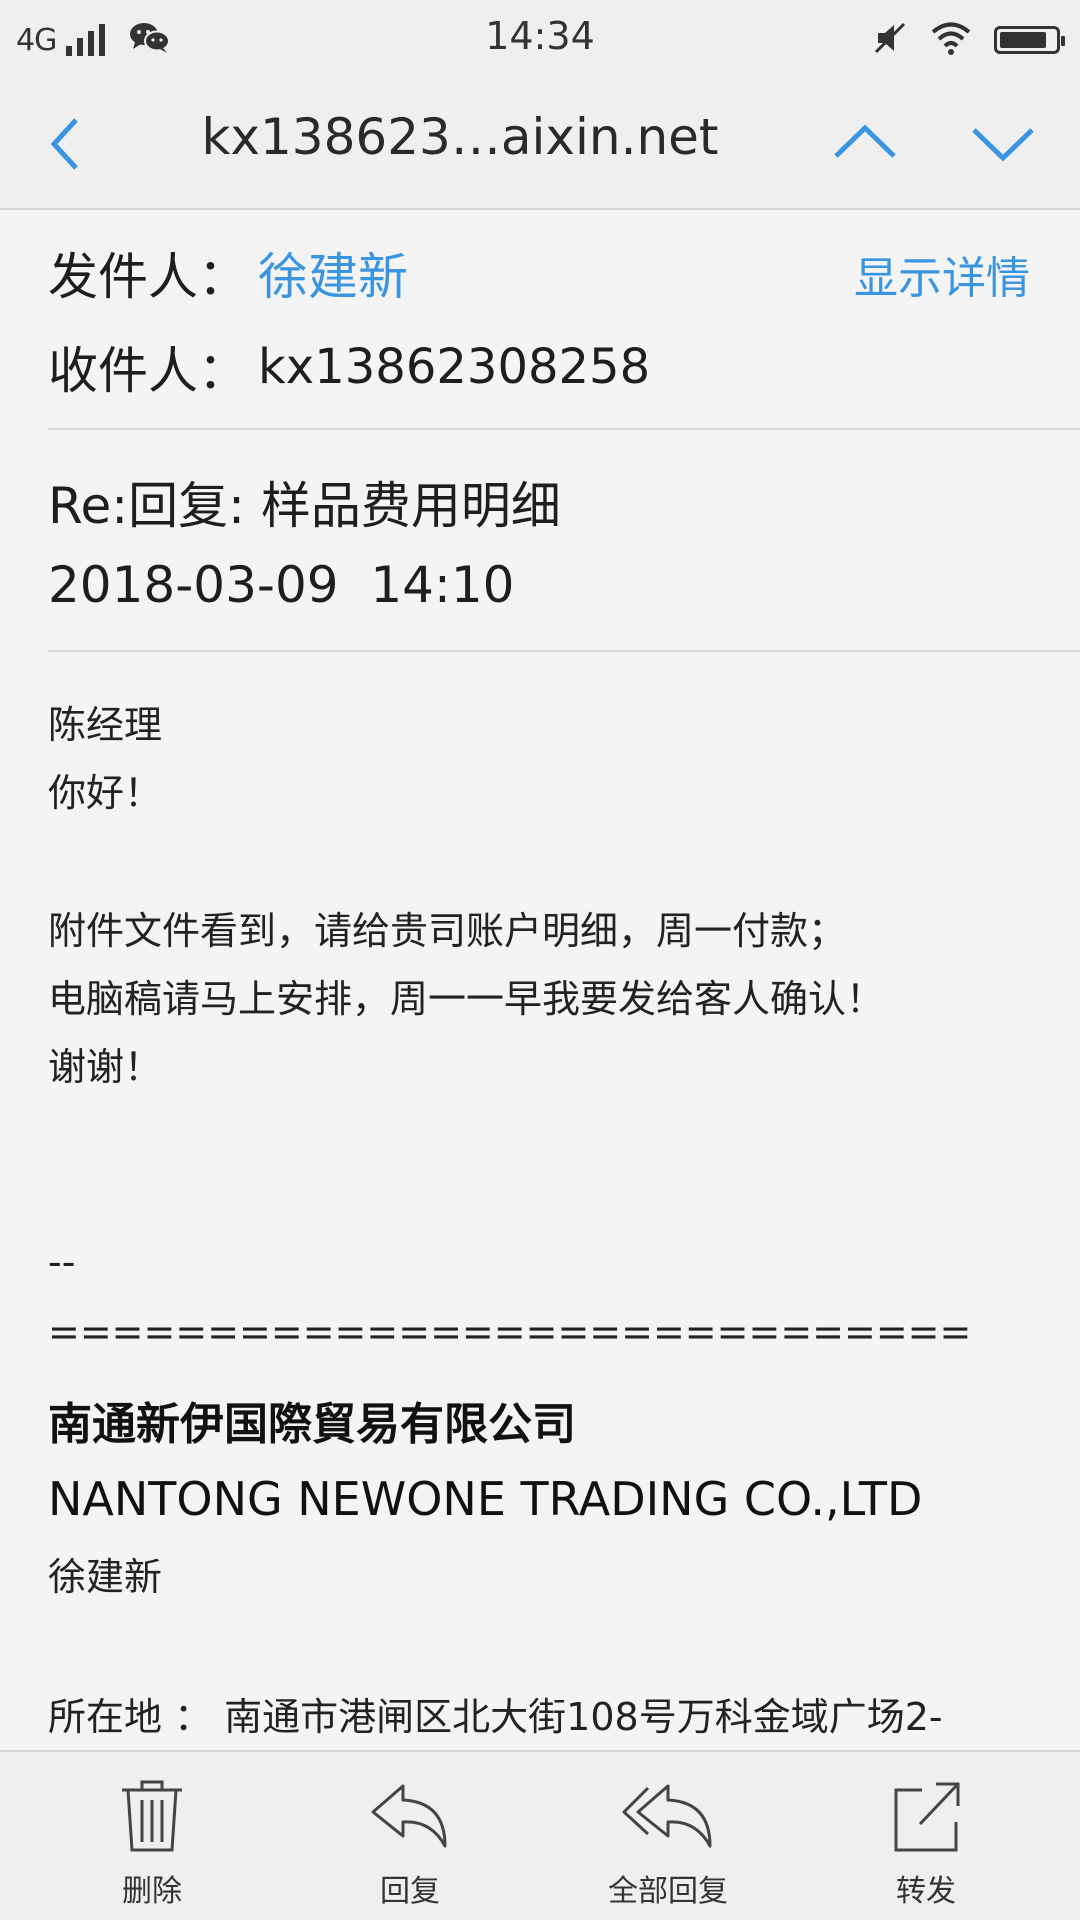 This screenshot has height=1920, width=1080. Describe the element at coordinates (447, 931) in the screenshot. I see `body-line: 附件文件看到，请给贵司账户明细，周一付款；` at that location.